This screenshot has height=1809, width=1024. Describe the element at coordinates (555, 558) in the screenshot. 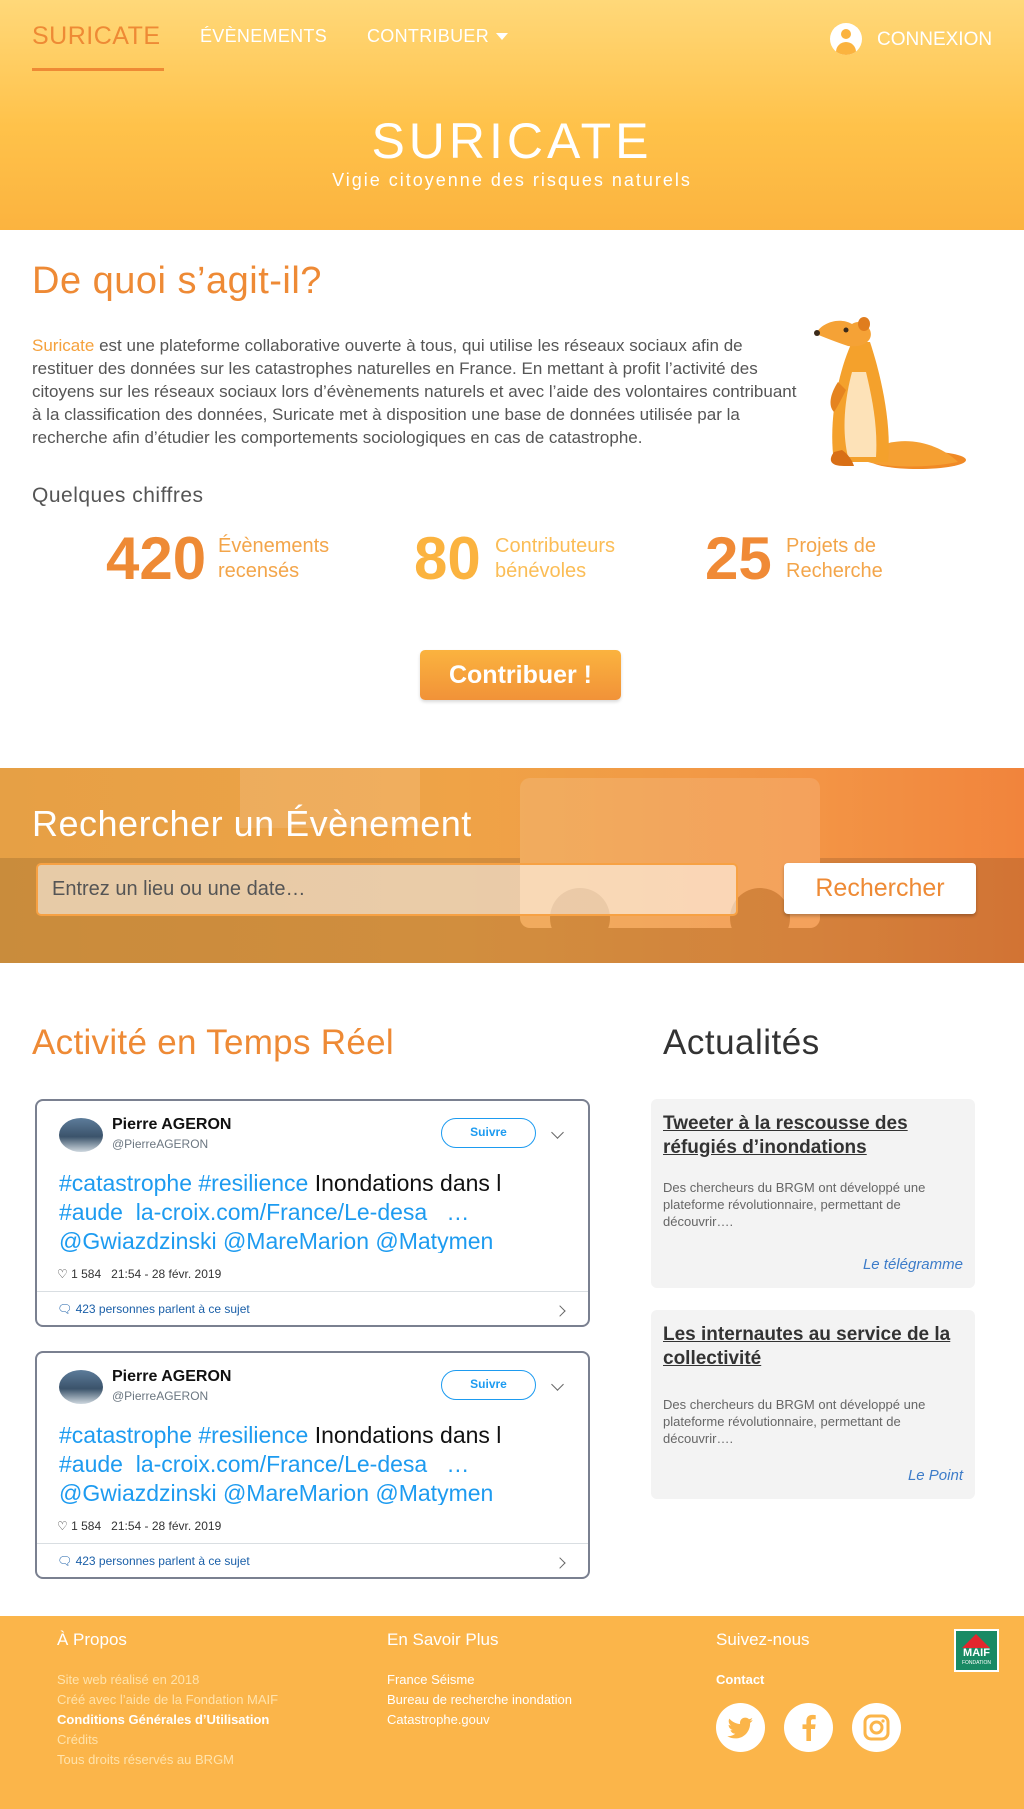

I see `stat-contributors-label: Contributeurs bénévoles` at that location.